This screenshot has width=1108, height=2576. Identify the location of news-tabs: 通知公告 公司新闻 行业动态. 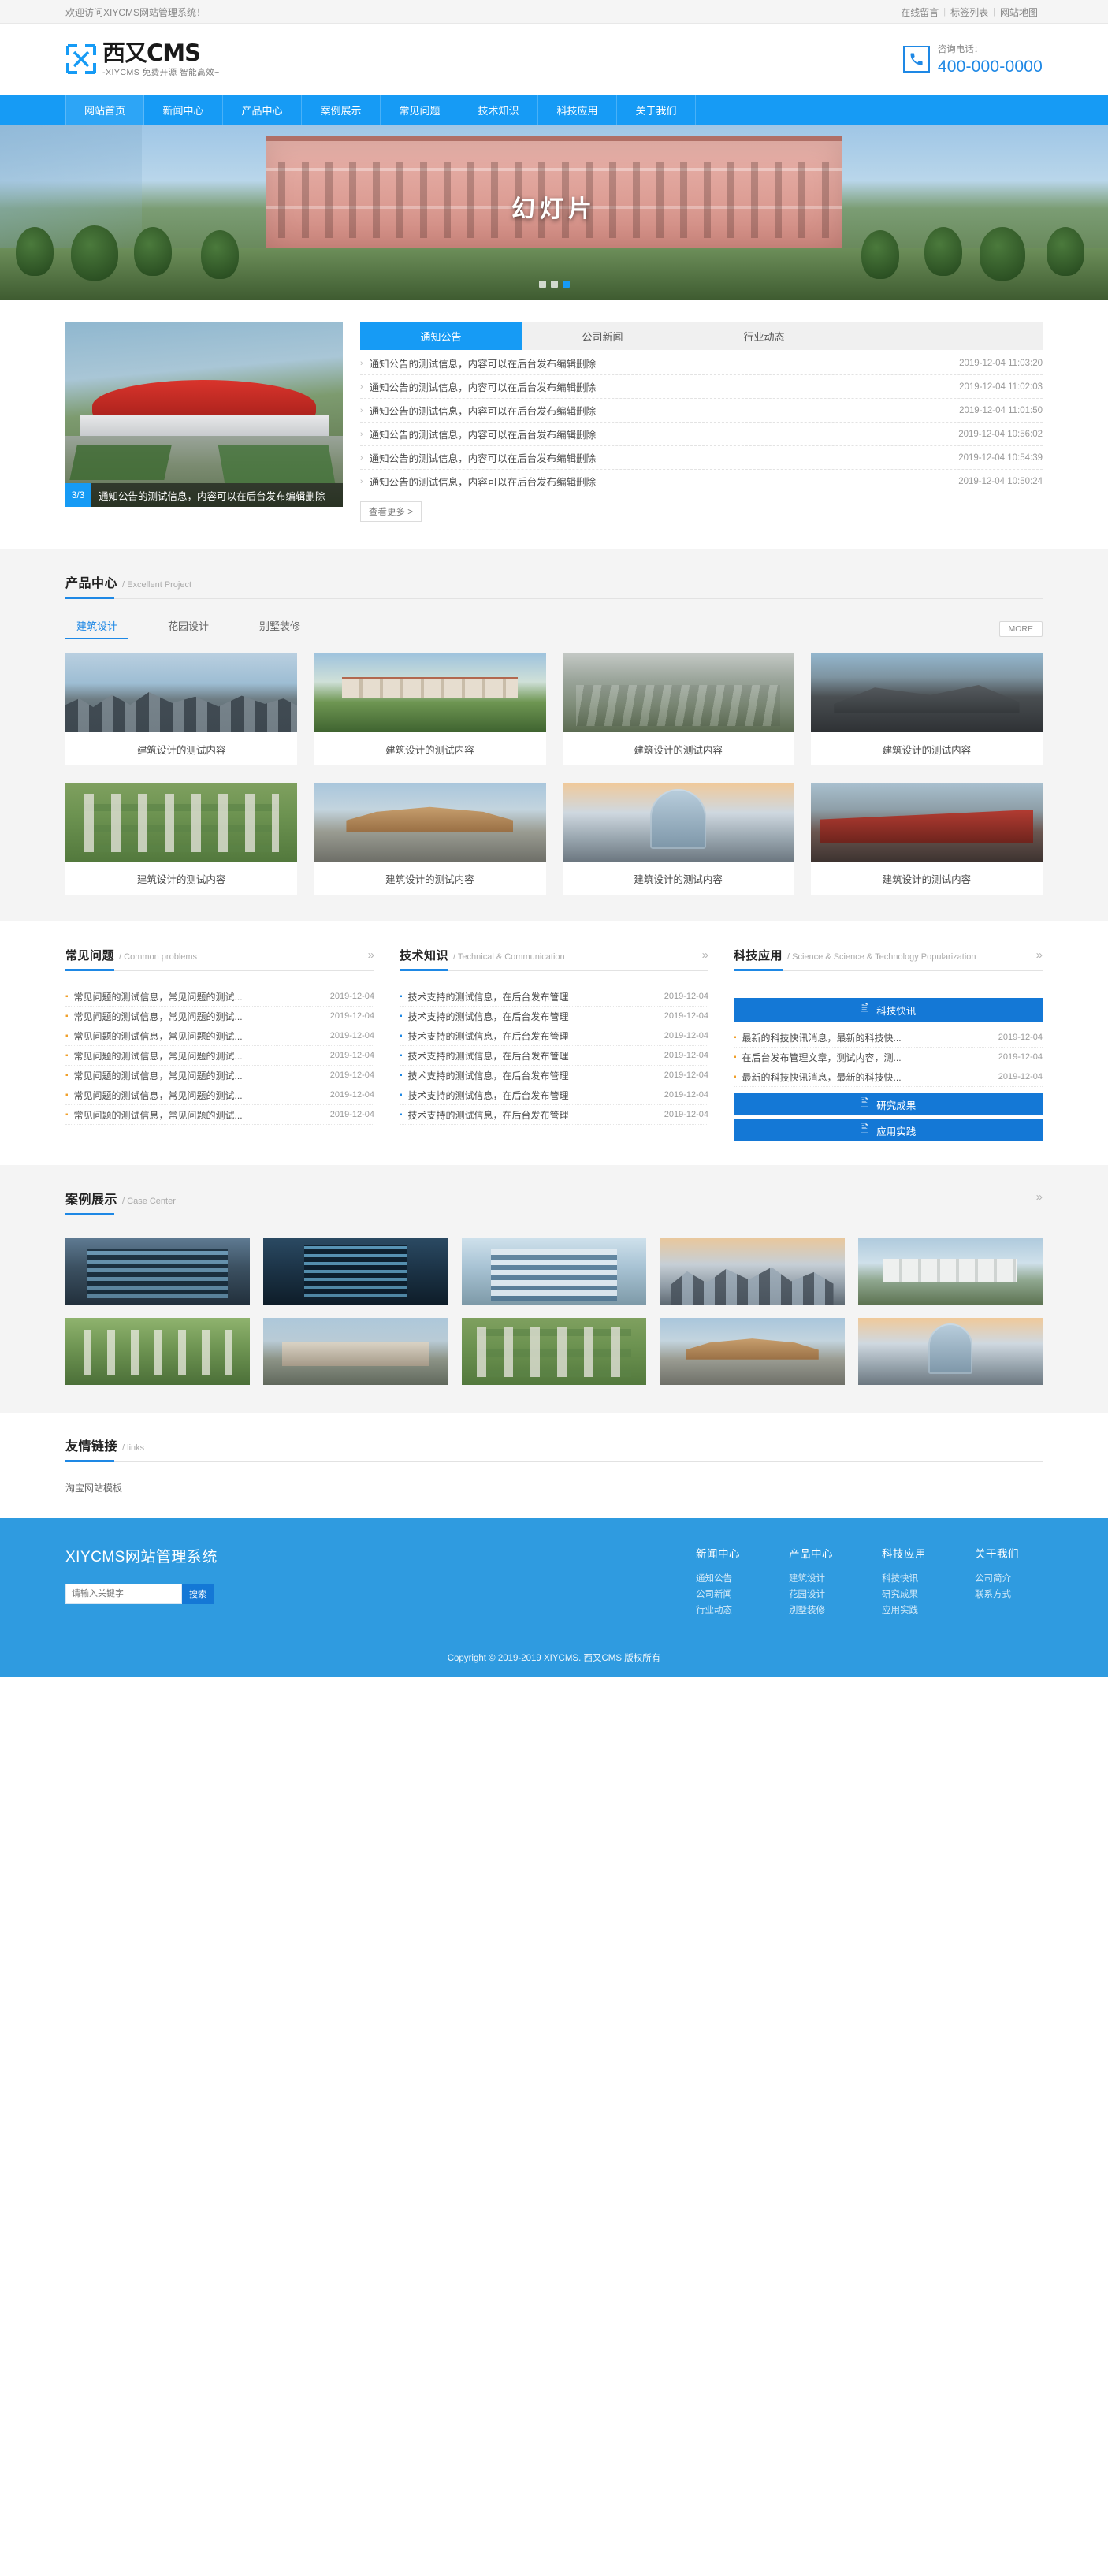
(701, 336).